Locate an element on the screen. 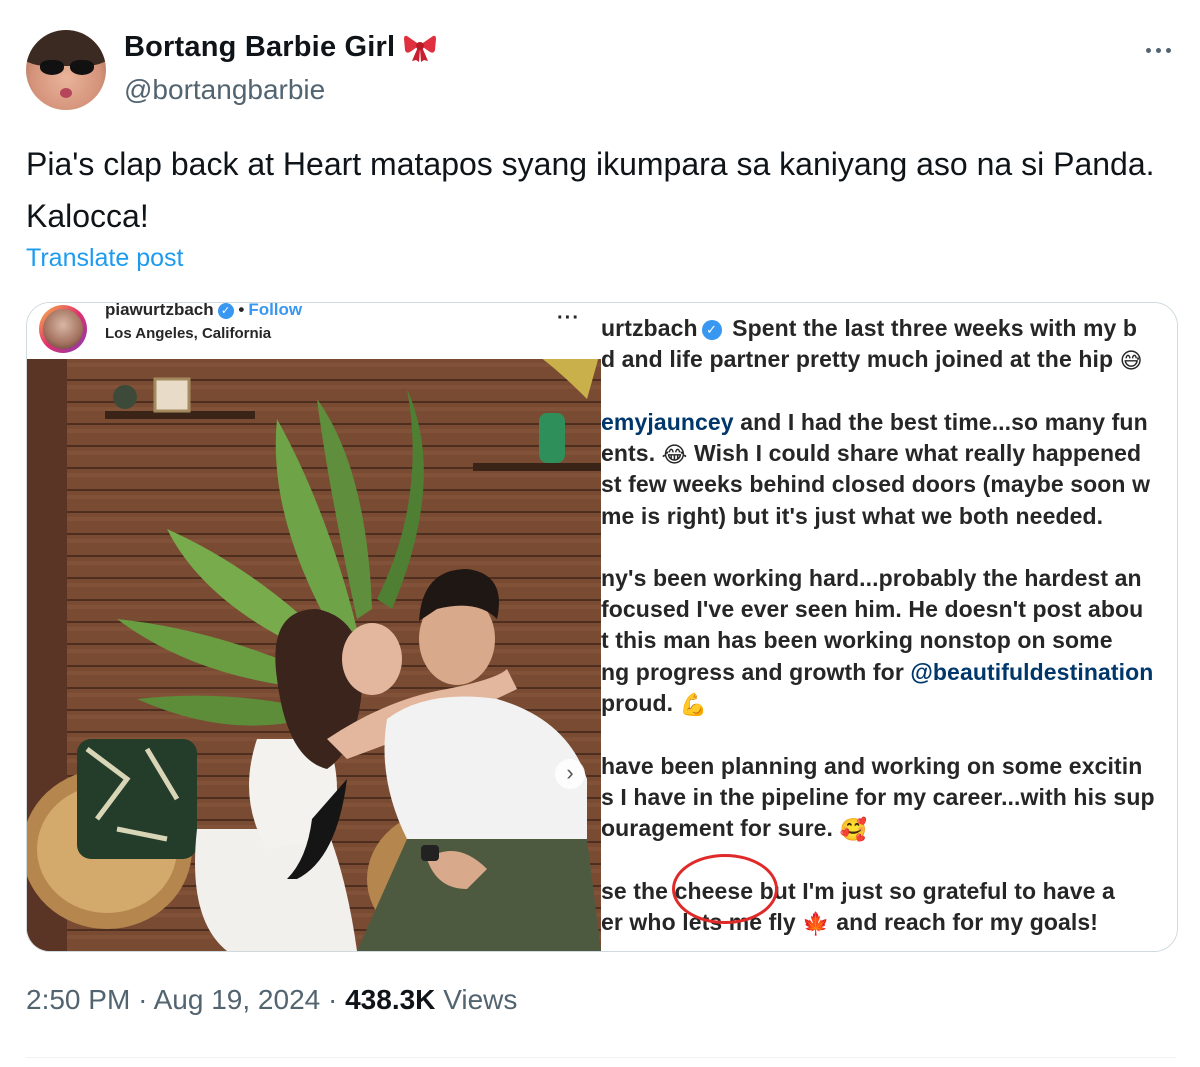  divider is located at coordinates (601, 1057).